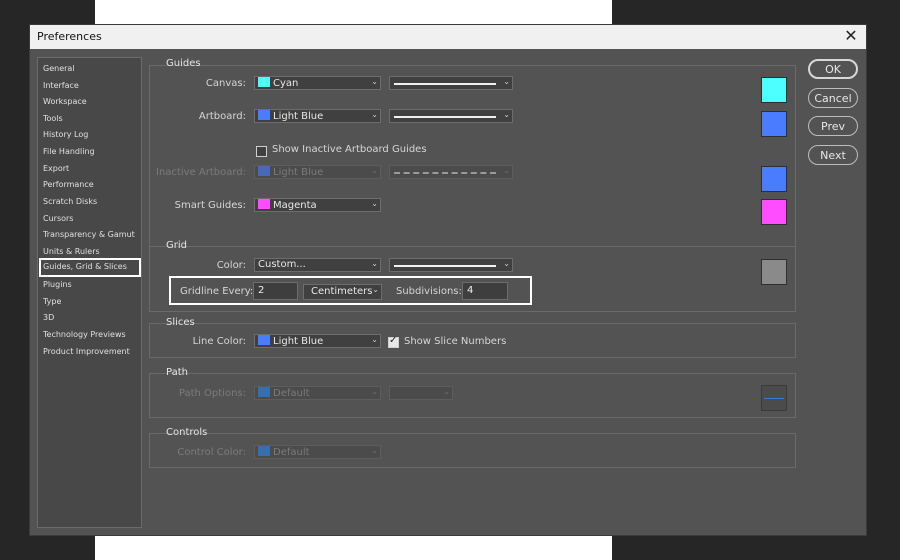 The width and height of the screenshot is (900, 560). Describe the element at coordinates (421, 393) in the screenshot. I see `path-width-dropdown: ⌄` at that location.